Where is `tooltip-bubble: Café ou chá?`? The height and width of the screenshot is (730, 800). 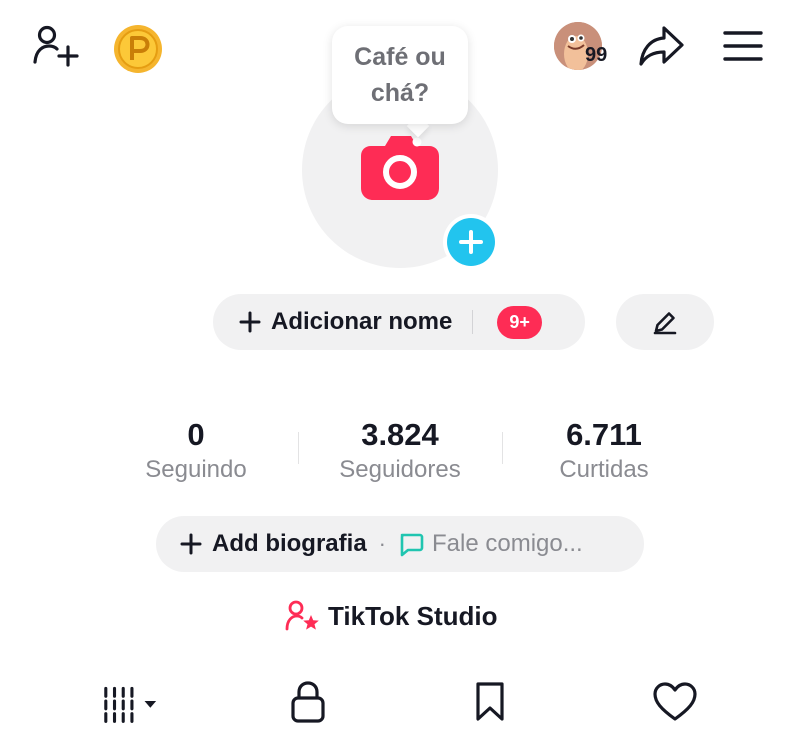 tooltip-bubble: Café ou chá? is located at coordinates (400, 75).